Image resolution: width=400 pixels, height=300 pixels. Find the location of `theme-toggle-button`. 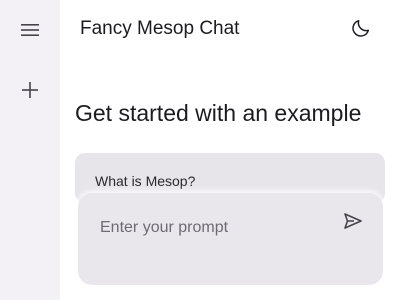

theme-toggle-button is located at coordinates (361, 30).